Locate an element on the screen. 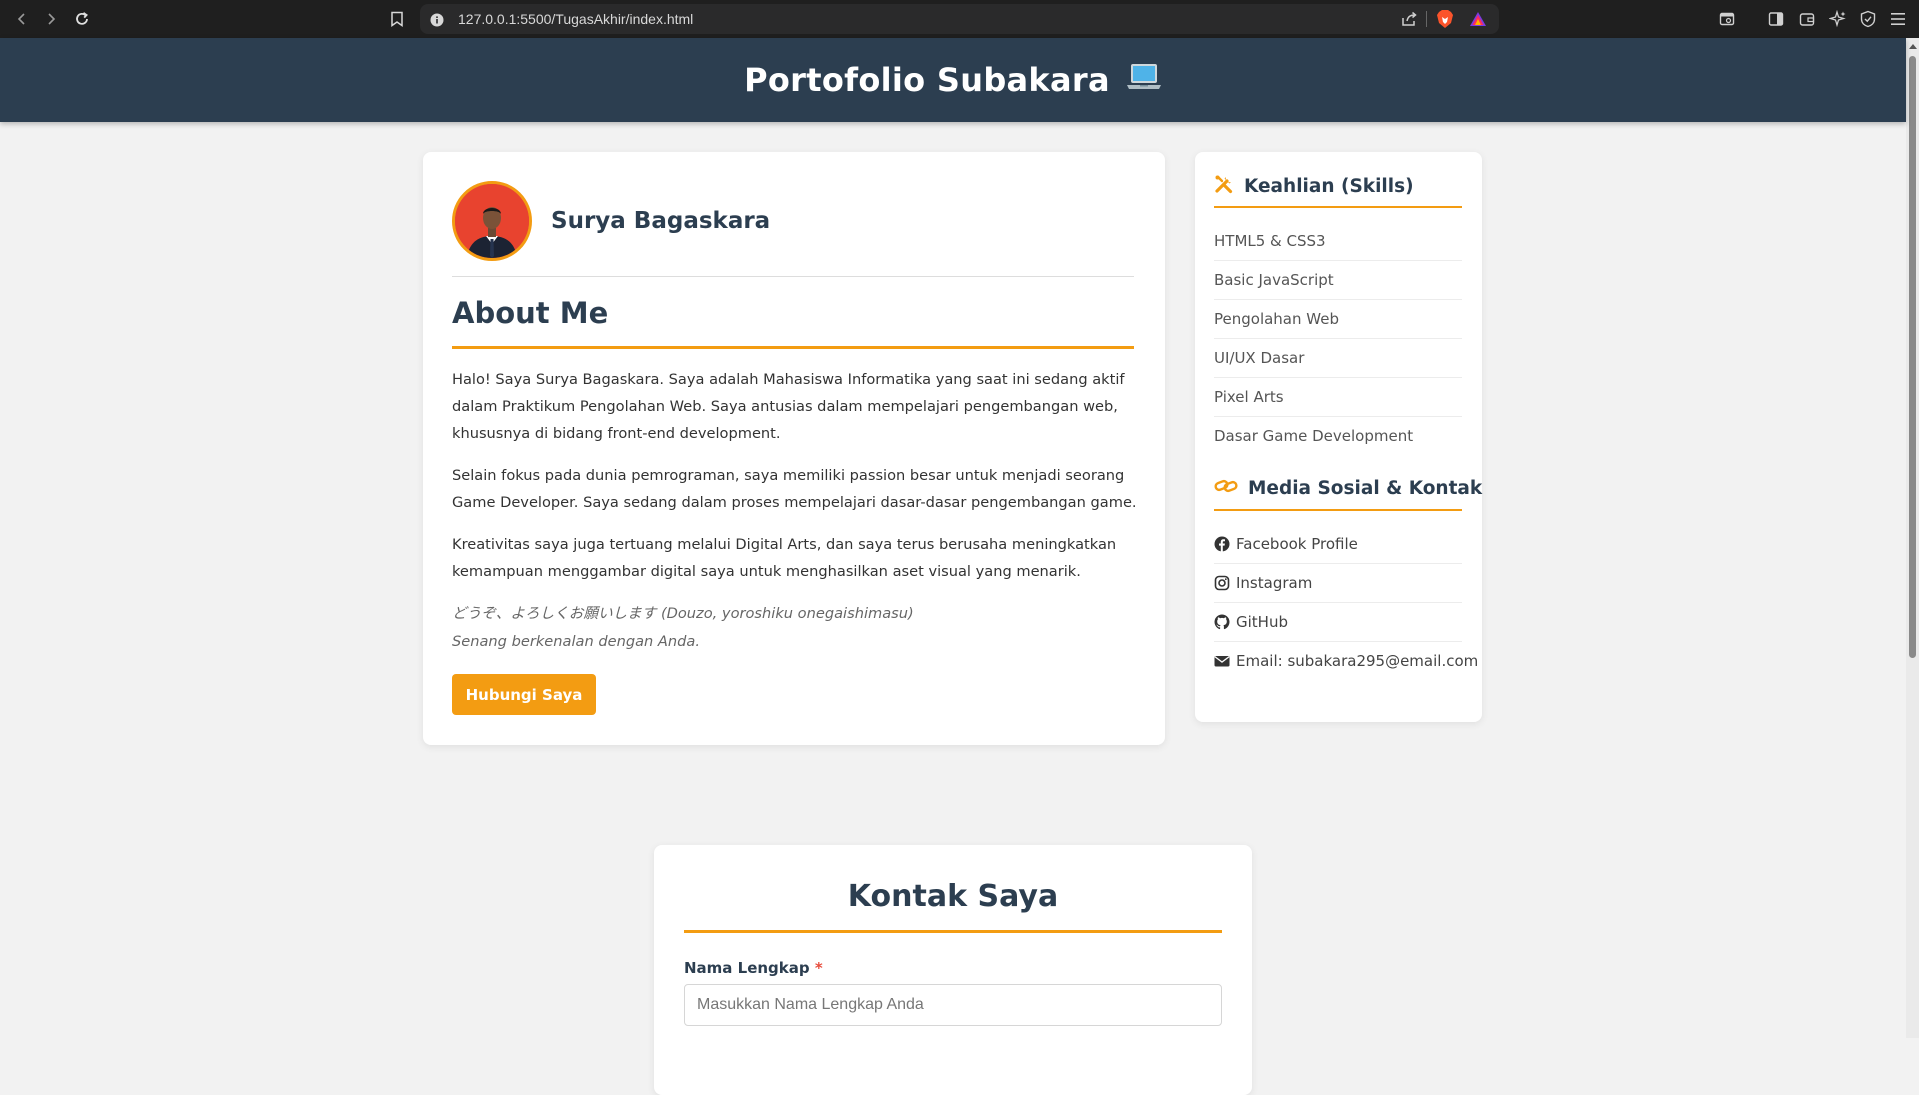 Image resolution: width=1919 pixels, height=1095 pixels. page-scrollbar is located at coordinates (1912, 538).